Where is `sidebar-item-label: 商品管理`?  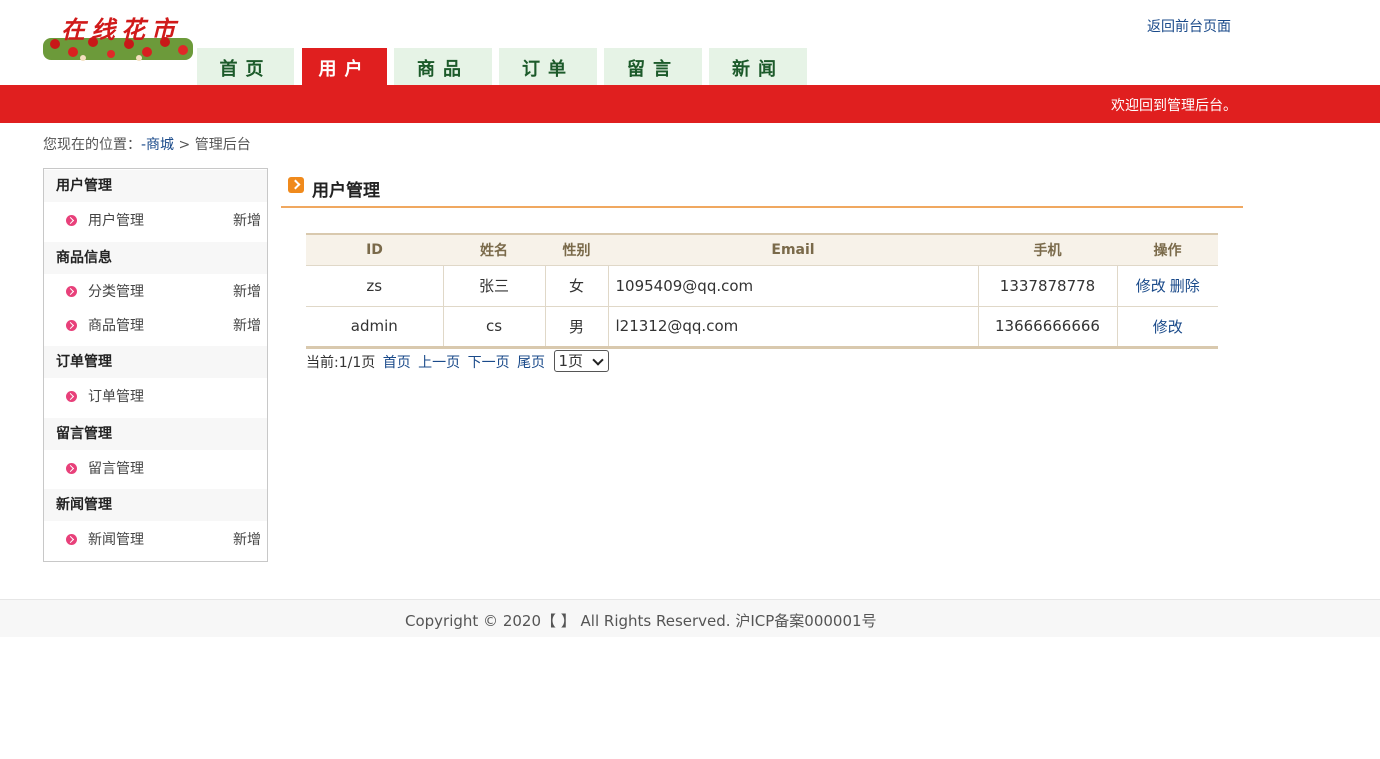 sidebar-item-label: 商品管理 is located at coordinates (116, 326).